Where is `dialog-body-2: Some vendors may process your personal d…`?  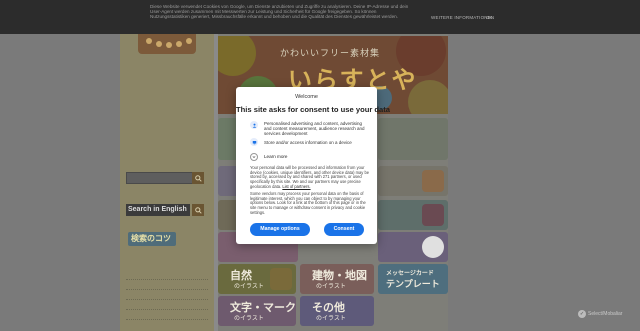
dialog-body-2: Some vendors may process your personal d… is located at coordinates (308, 203).